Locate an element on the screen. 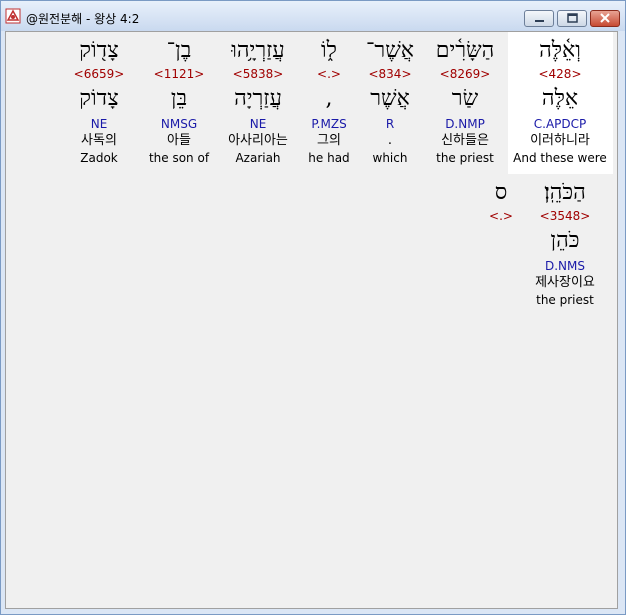 The image size is (626, 615). hebrew-text: וְאֵ֫לֶּה is located at coordinates (560, 50).